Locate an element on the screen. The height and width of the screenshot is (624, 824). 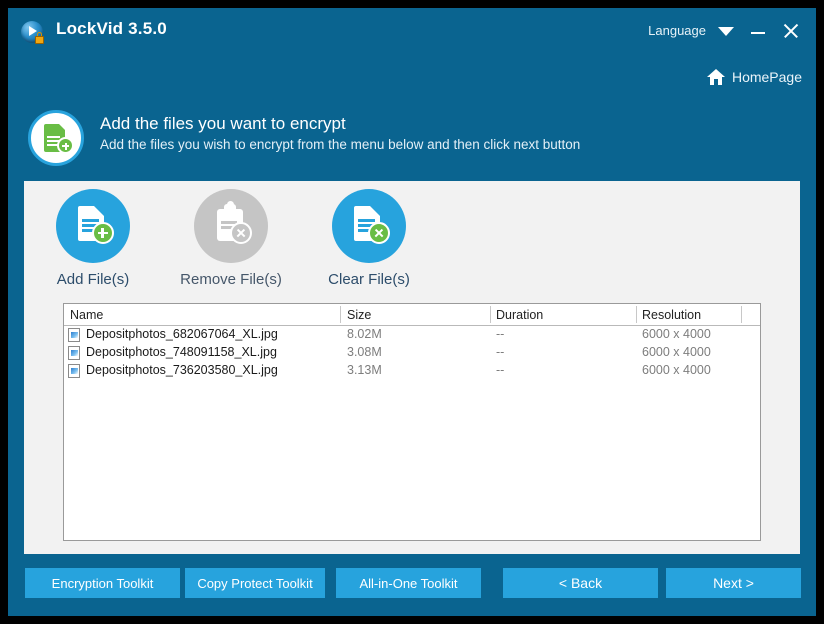
add-files-button: Add File(s) is located at coordinates (93, 244).